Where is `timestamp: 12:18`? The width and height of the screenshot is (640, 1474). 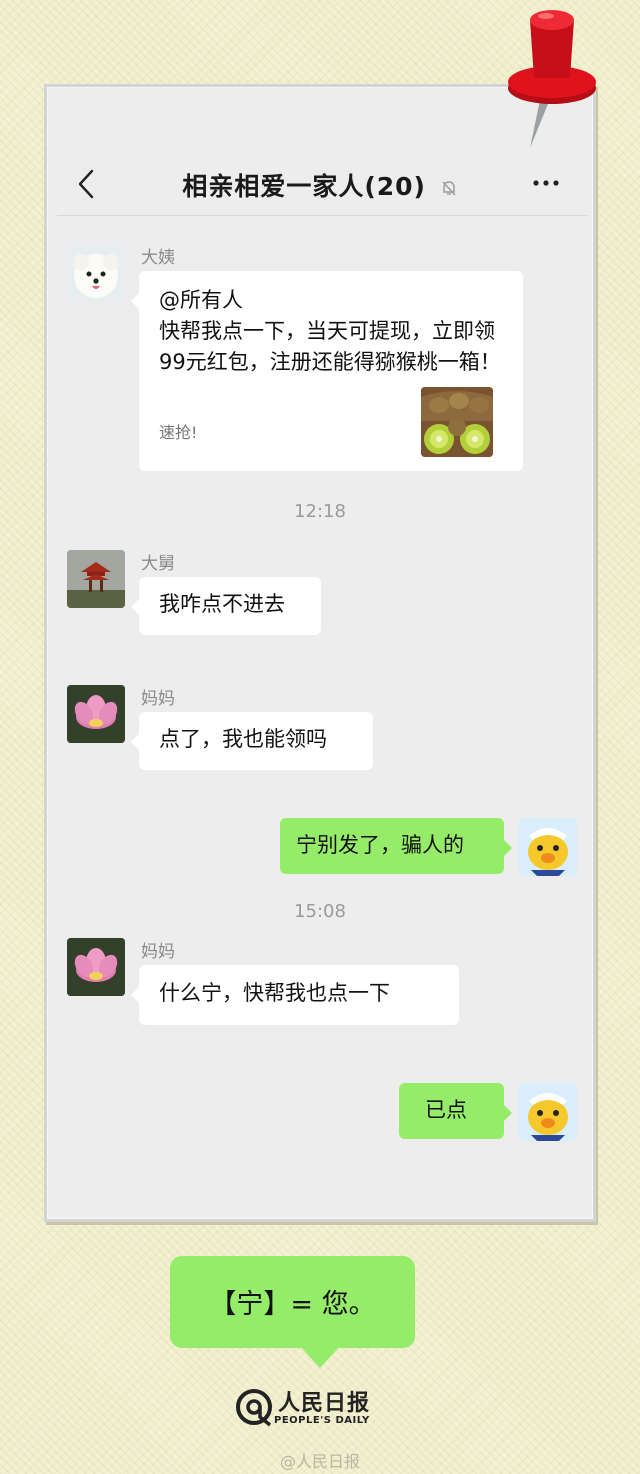 timestamp: 12:18 is located at coordinates (320, 511).